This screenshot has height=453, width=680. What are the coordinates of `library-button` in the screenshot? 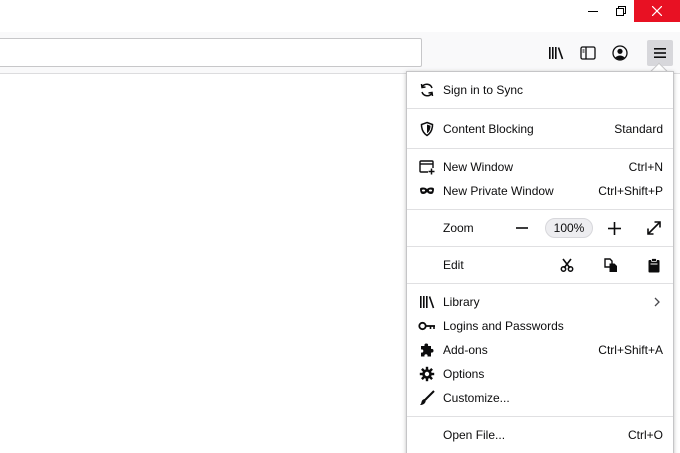 It's located at (556, 53).